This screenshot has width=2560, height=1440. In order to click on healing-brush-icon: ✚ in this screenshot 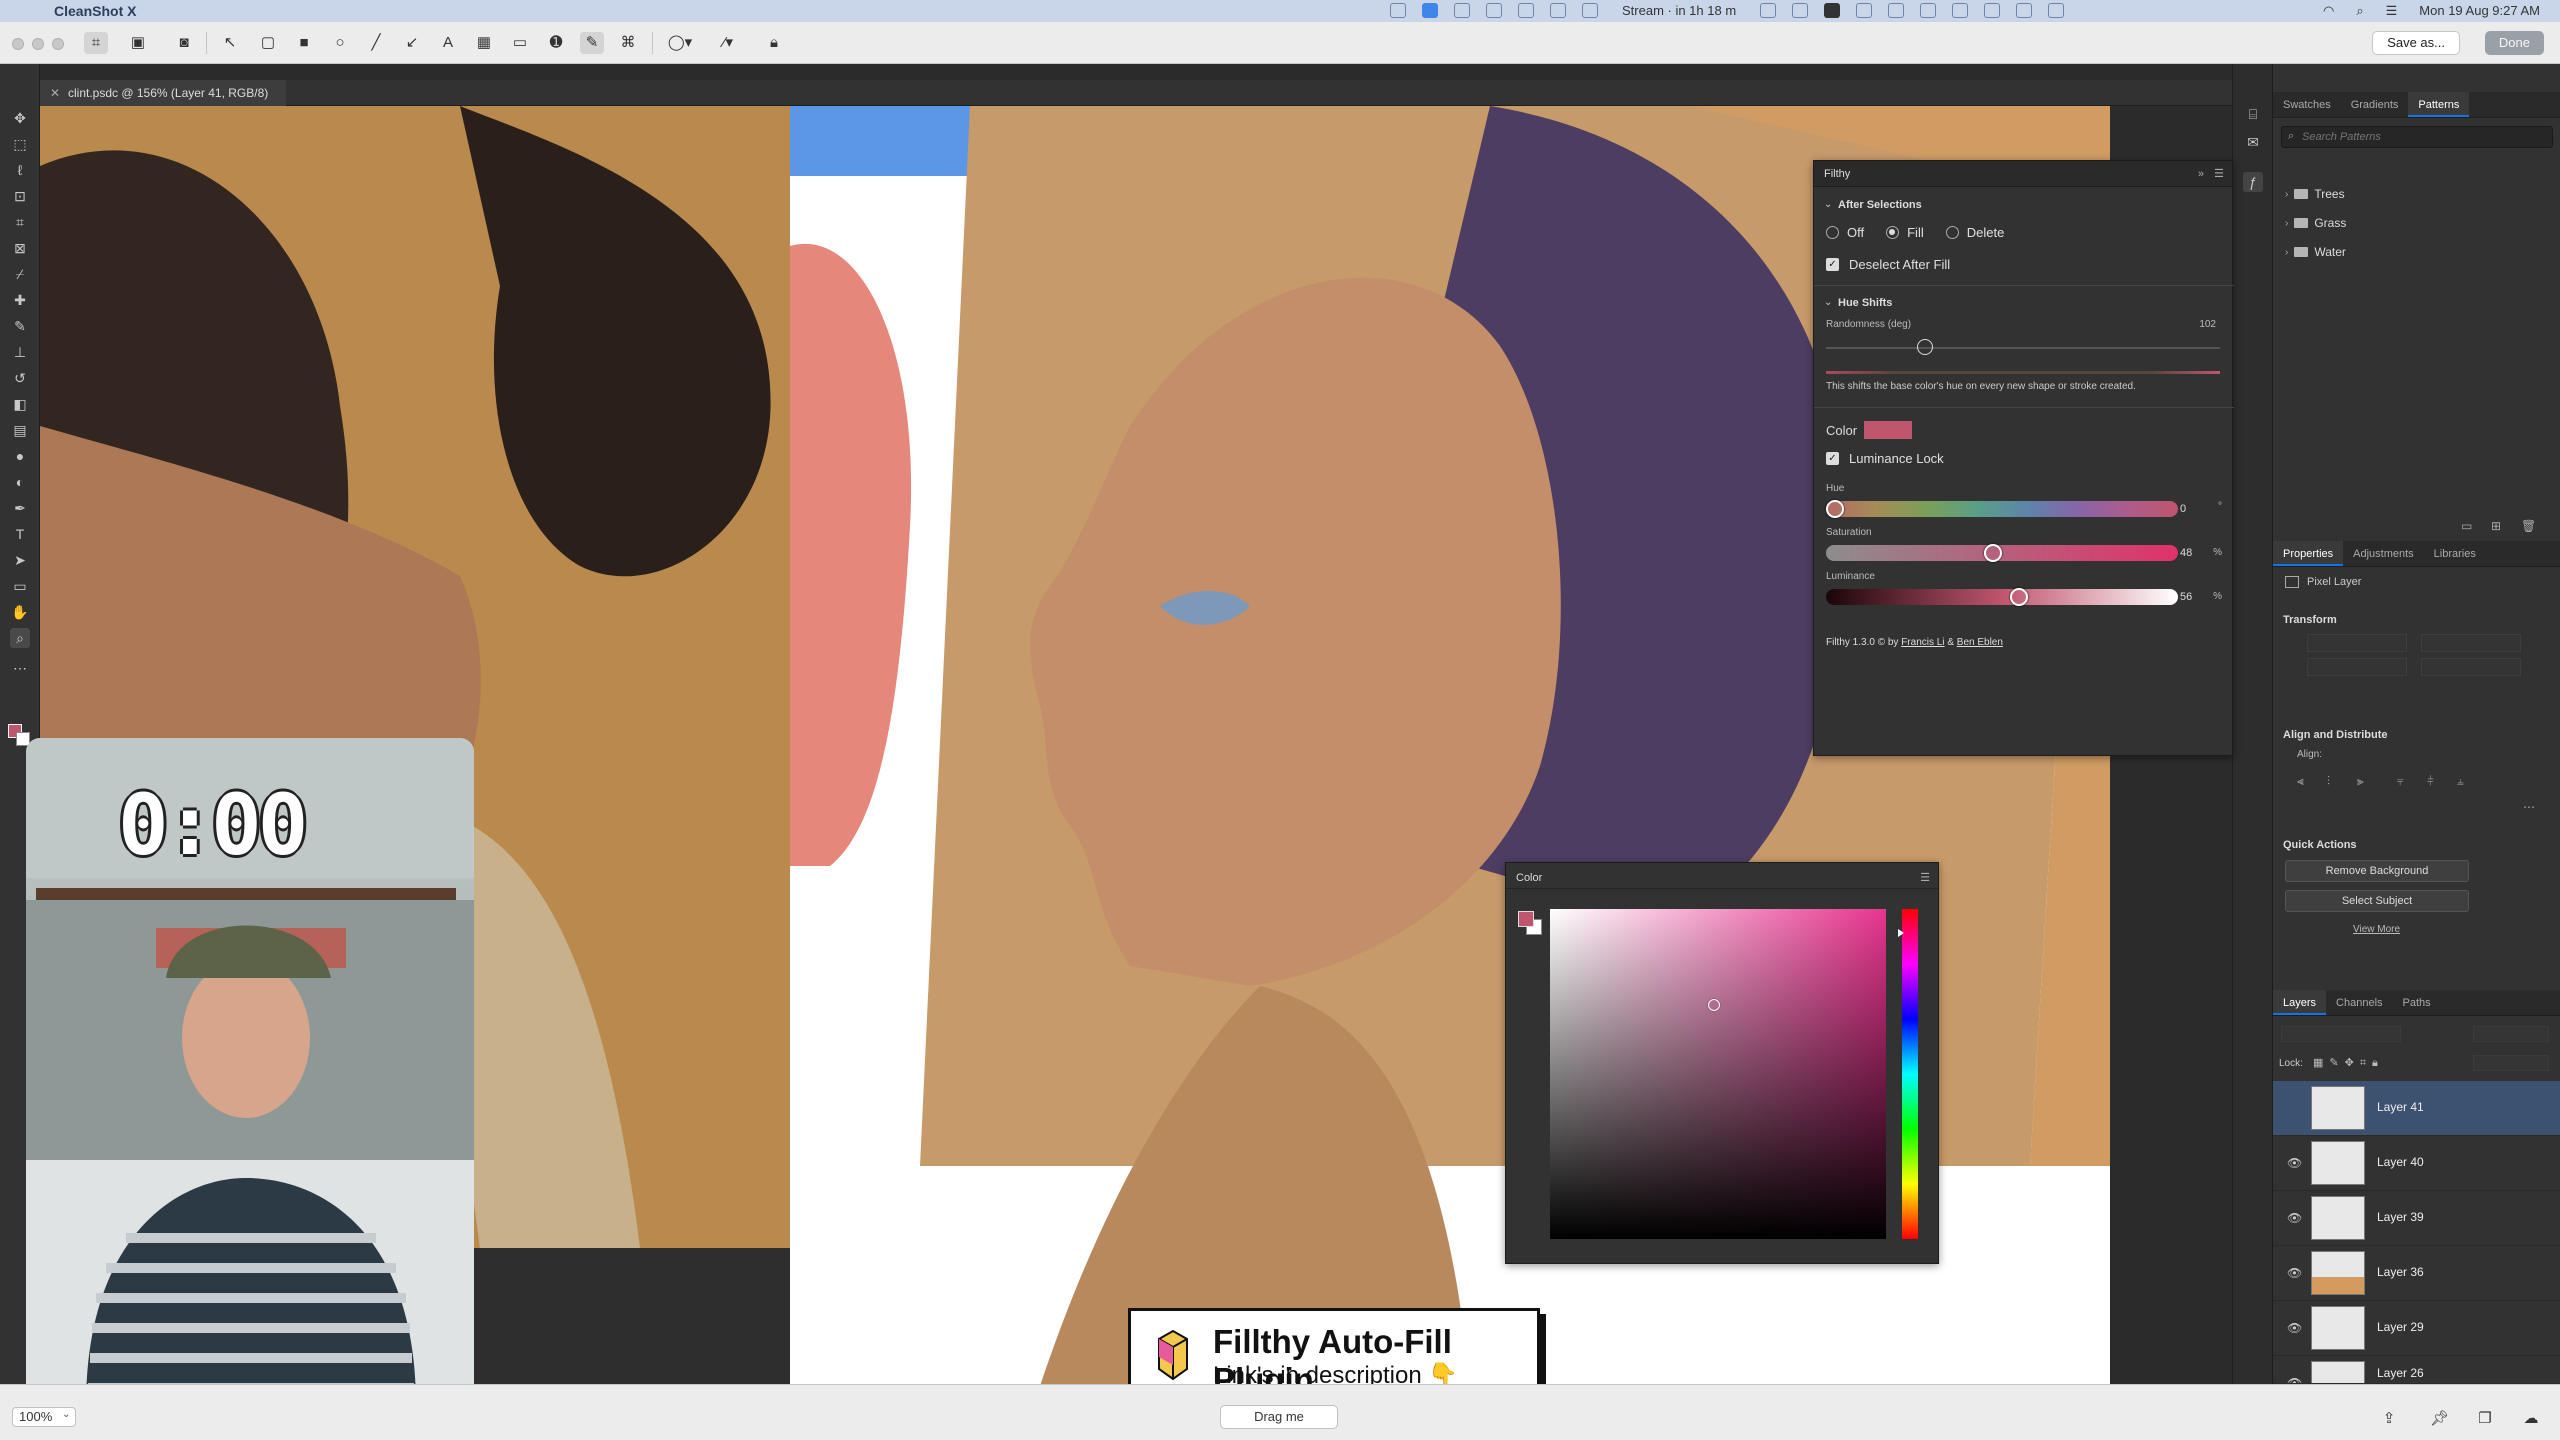, I will do `click(20, 300)`.